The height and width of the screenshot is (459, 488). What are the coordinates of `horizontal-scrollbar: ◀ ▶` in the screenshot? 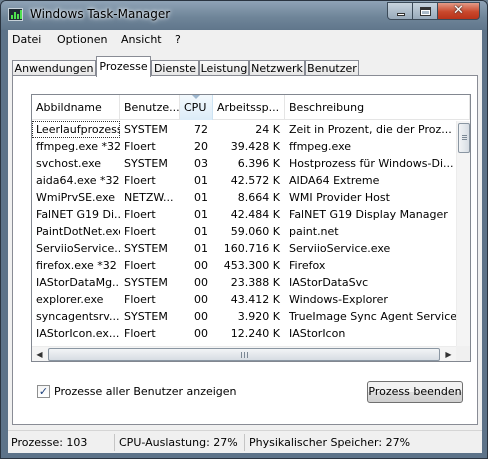 It's located at (244, 353).